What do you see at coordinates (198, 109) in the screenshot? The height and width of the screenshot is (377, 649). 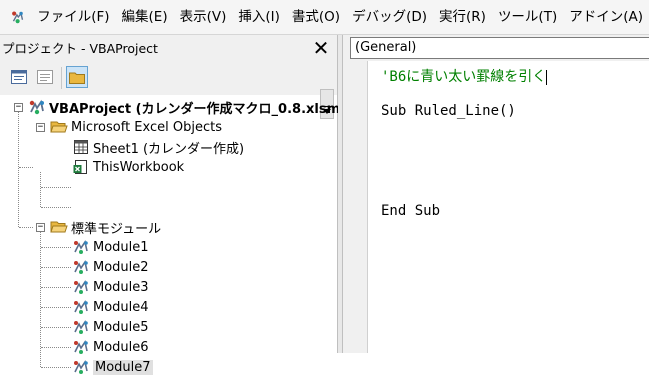 I see `tree-item-label: VBAProject (カレンダー作成マクロ_0.8.xlsm)` at bounding box center [198, 109].